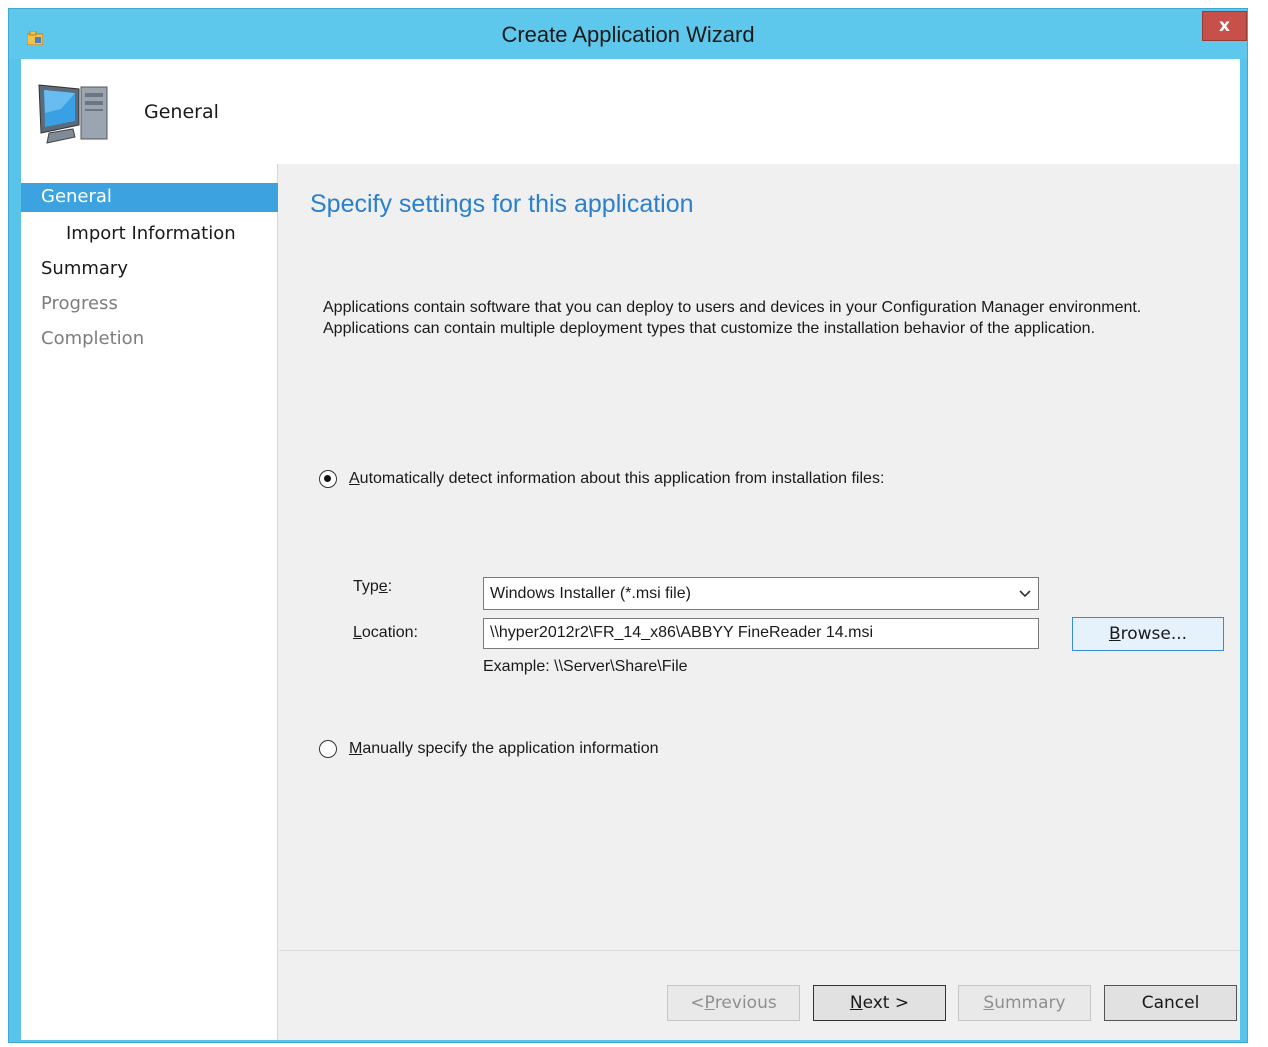  I want to click on nav-item-general: General, so click(149, 197).